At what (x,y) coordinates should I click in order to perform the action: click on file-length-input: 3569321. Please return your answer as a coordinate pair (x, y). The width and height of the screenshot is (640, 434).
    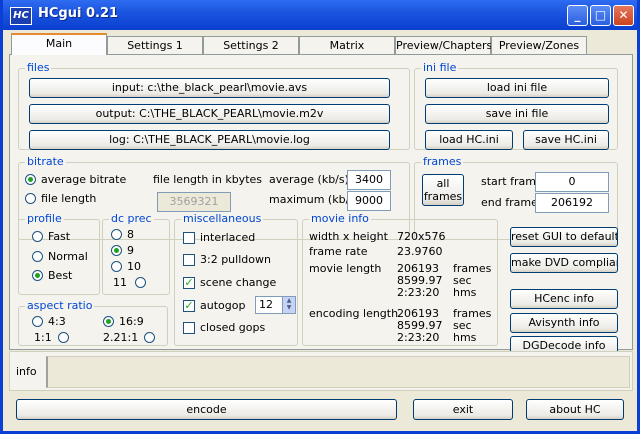
    Looking at the image, I should click on (194, 202).